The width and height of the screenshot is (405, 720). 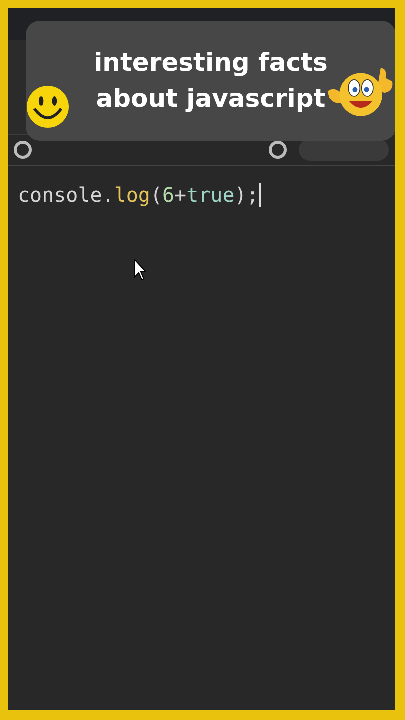 What do you see at coordinates (259, 195) in the screenshot?
I see `text-cursor` at bounding box center [259, 195].